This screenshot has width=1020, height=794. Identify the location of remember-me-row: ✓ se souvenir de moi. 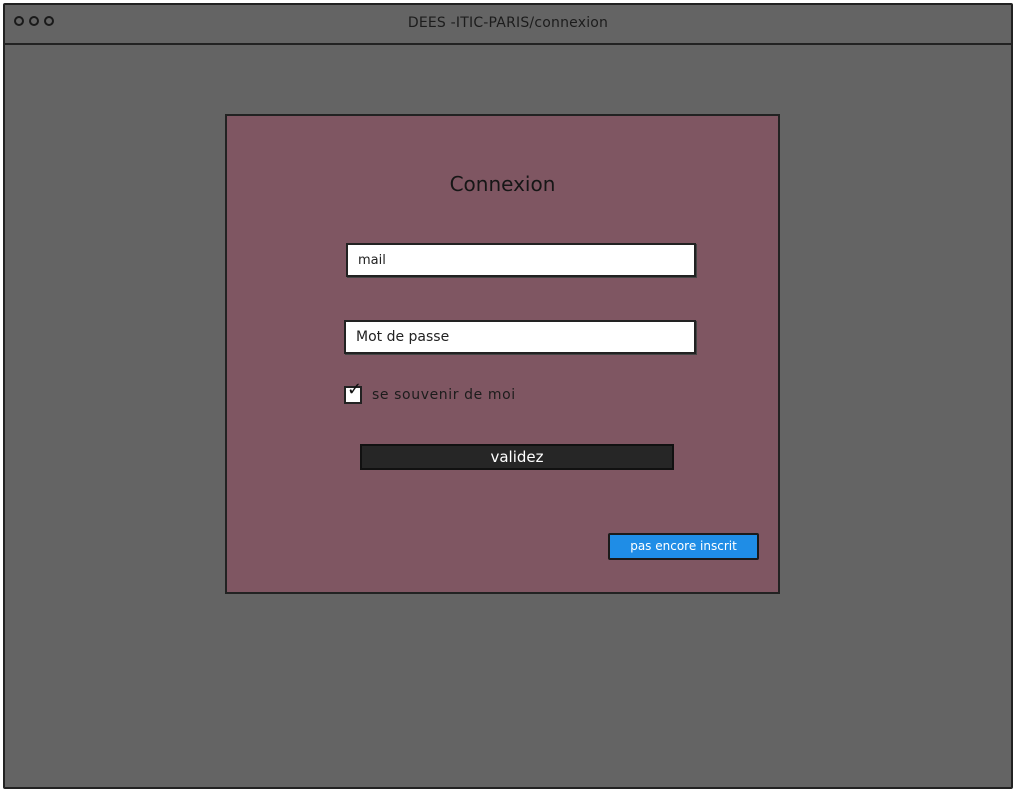
(430, 392).